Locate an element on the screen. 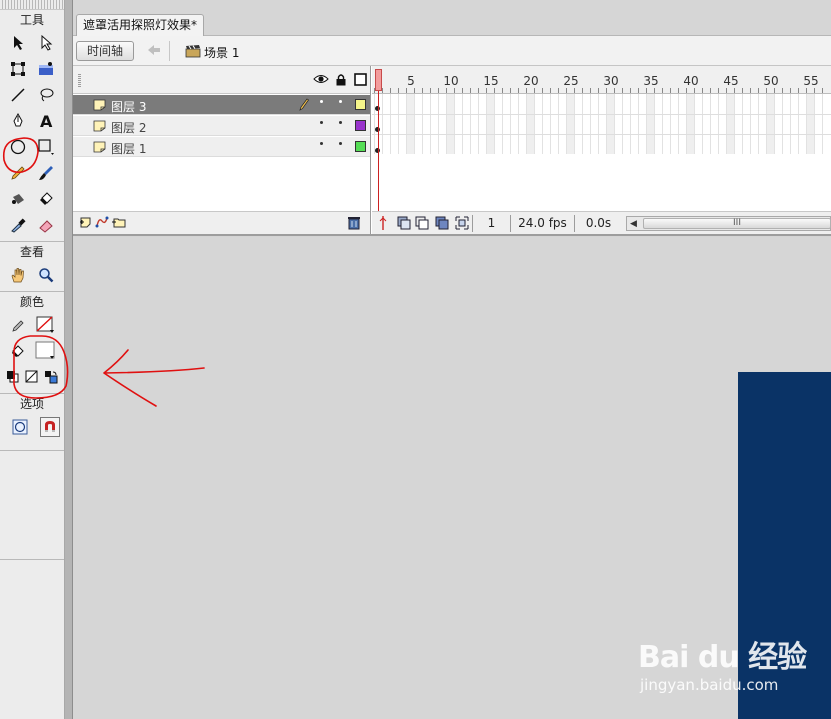  object-drawing-icon is located at coordinates (20, 427).